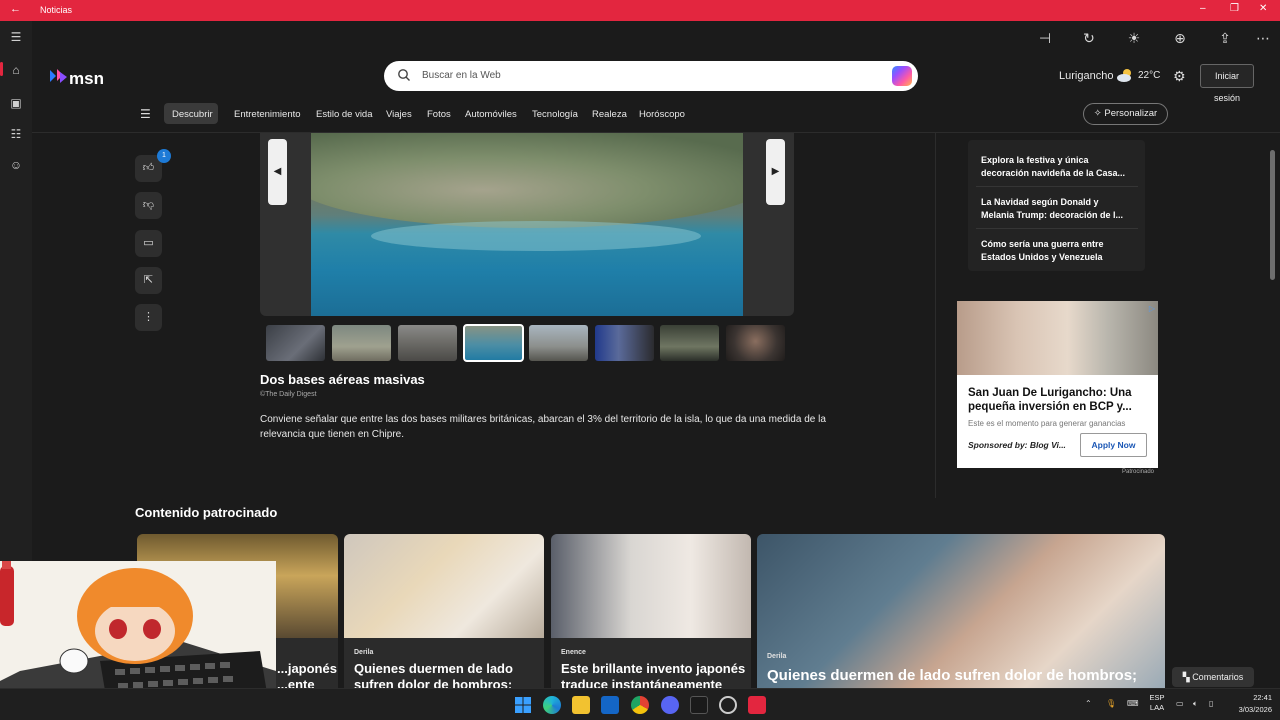 The height and width of the screenshot is (720, 1280). I want to click on more-button: ⋮, so click(148, 317).